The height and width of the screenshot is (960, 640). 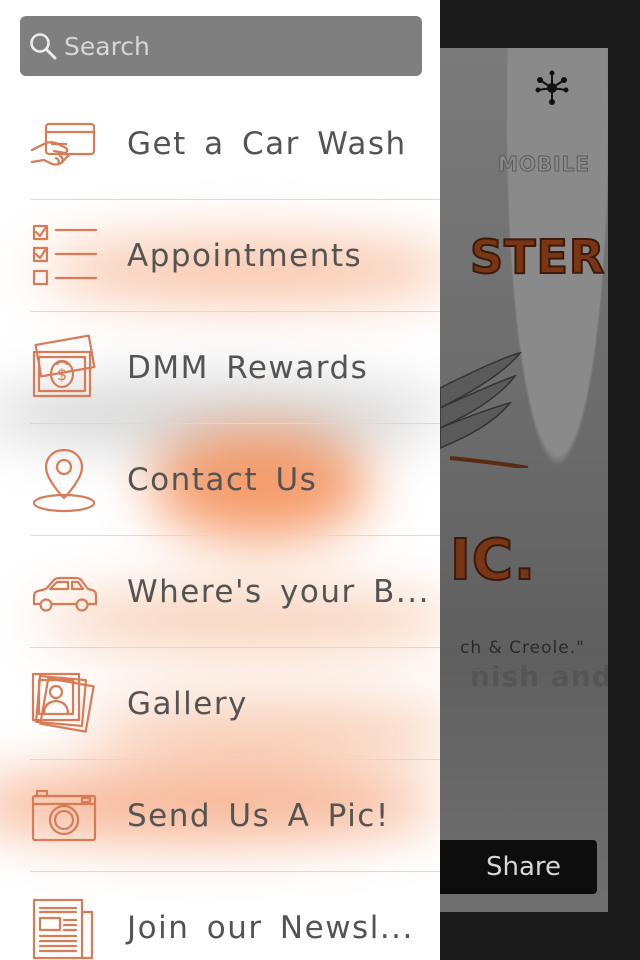 I want to click on menu-item-gallery: Gallery, so click(x=220, y=704).